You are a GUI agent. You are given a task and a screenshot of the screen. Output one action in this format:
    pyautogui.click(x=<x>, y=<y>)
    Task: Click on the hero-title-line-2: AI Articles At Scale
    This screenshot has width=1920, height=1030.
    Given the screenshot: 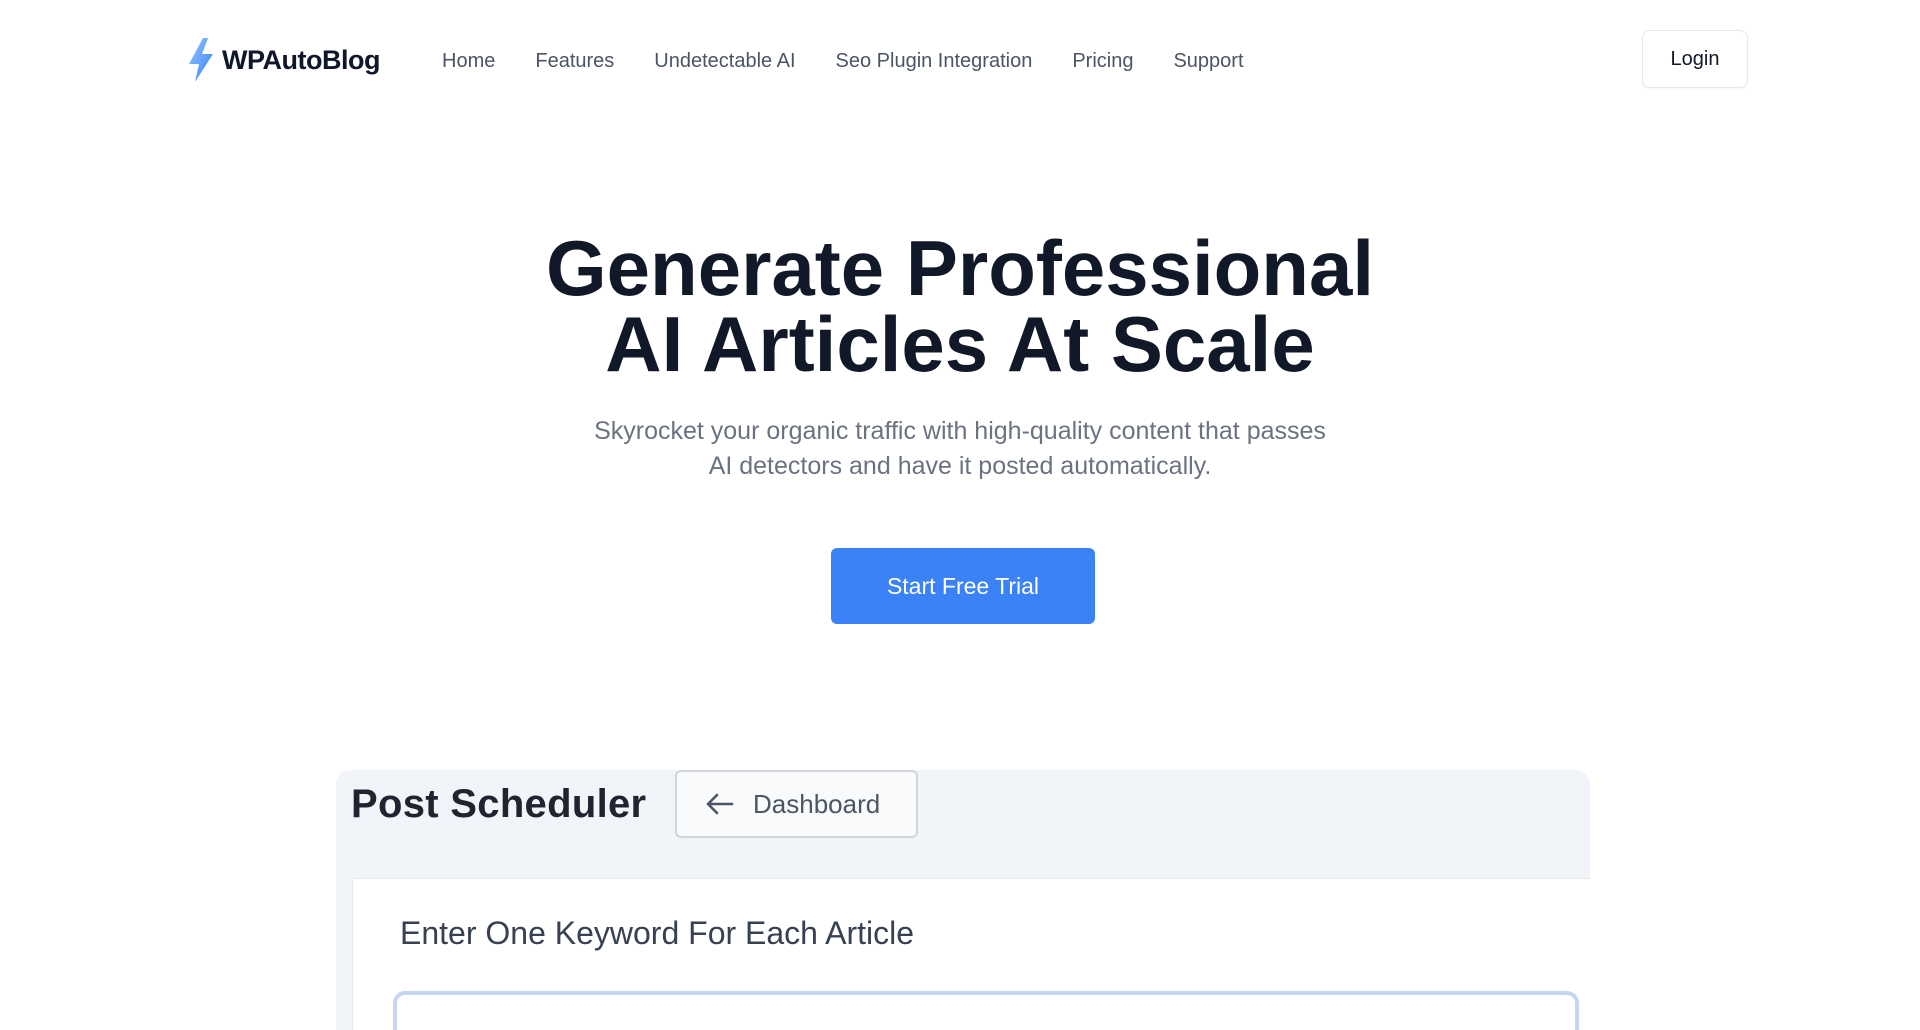 What is the action you would take?
    pyautogui.click(x=960, y=344)
    